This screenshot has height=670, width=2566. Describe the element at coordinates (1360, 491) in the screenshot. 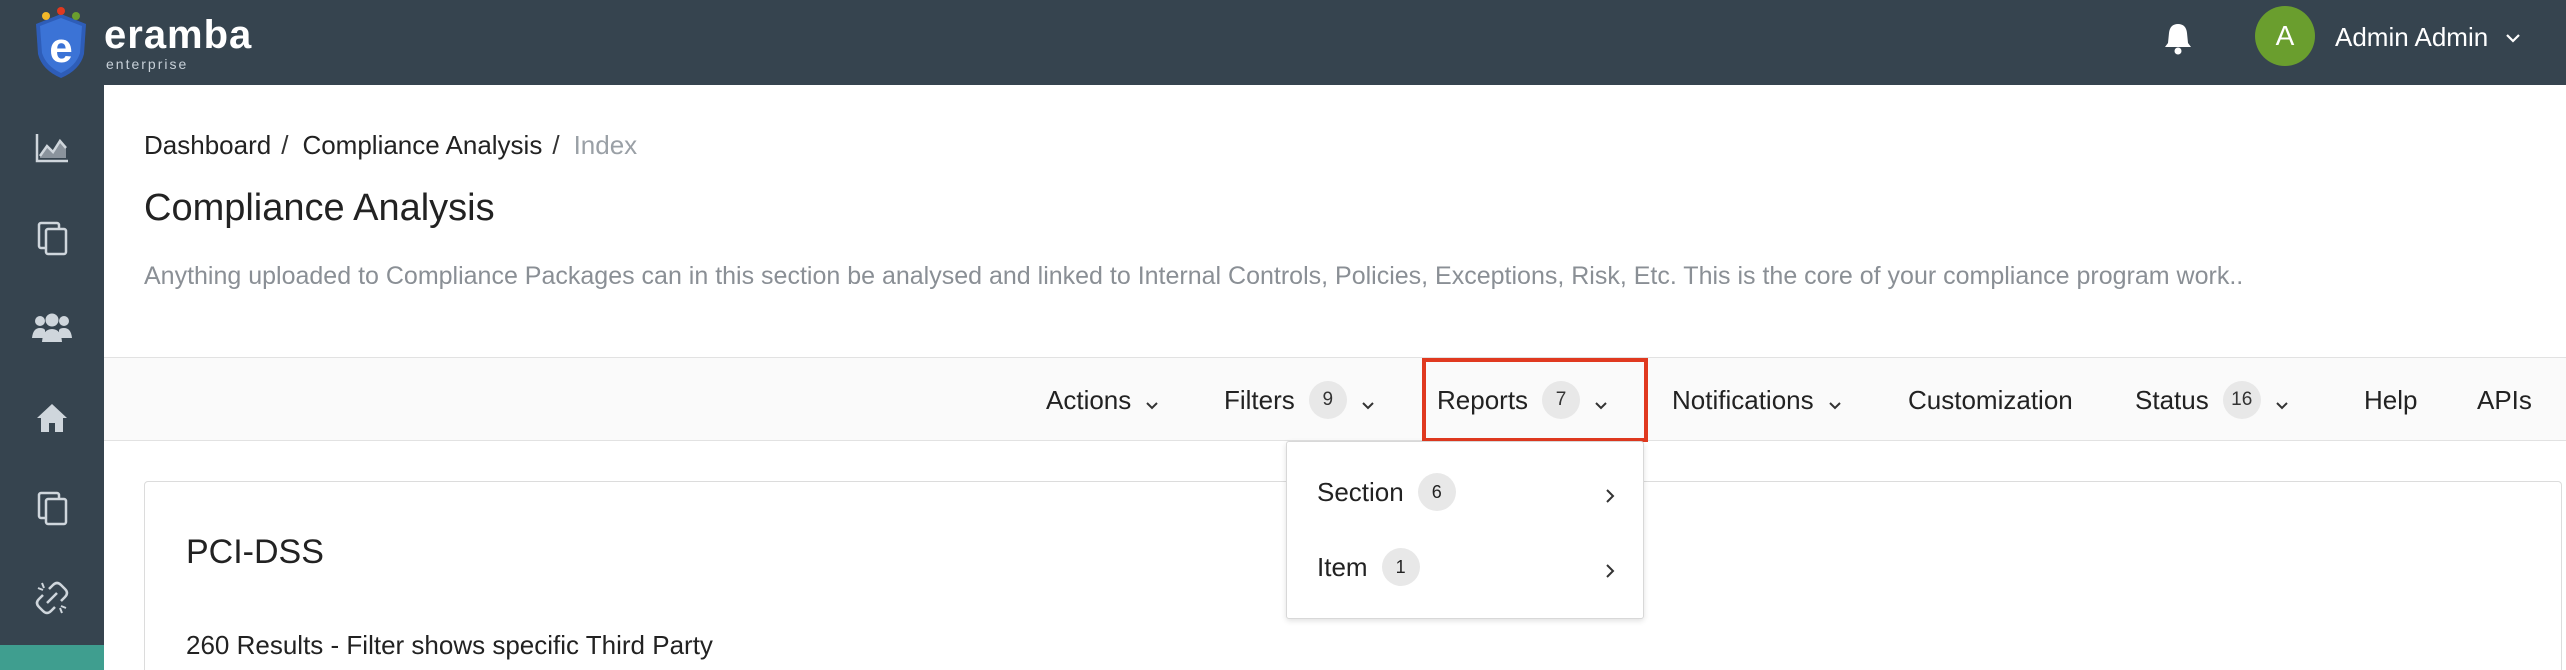

I see `reports-menu-item-label: Section` at that location.